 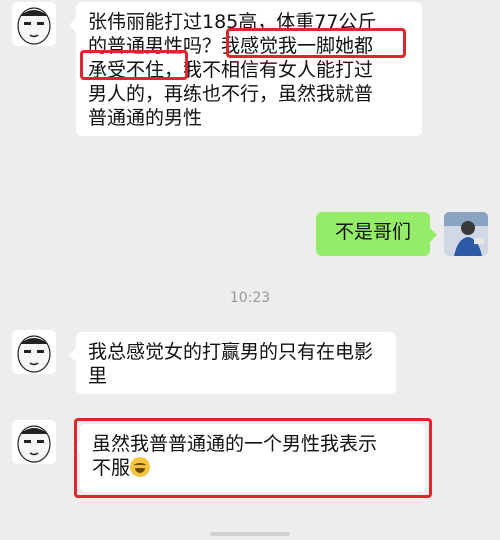 I want to click on message-bubble: 虽然我普普通通的一个男性我表示 不服, so click(x=249, y=458).